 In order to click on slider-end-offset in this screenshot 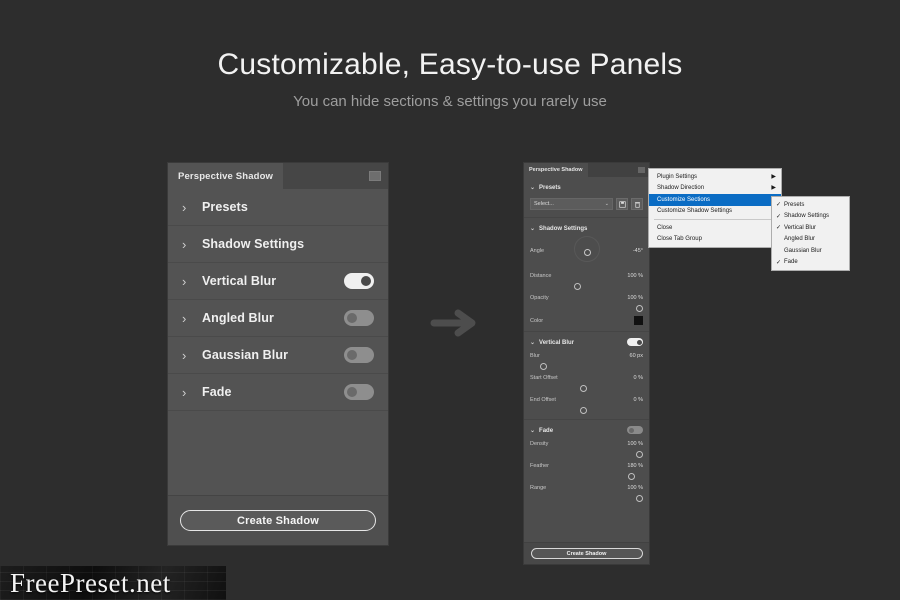, I will do `click(586, 411)`.